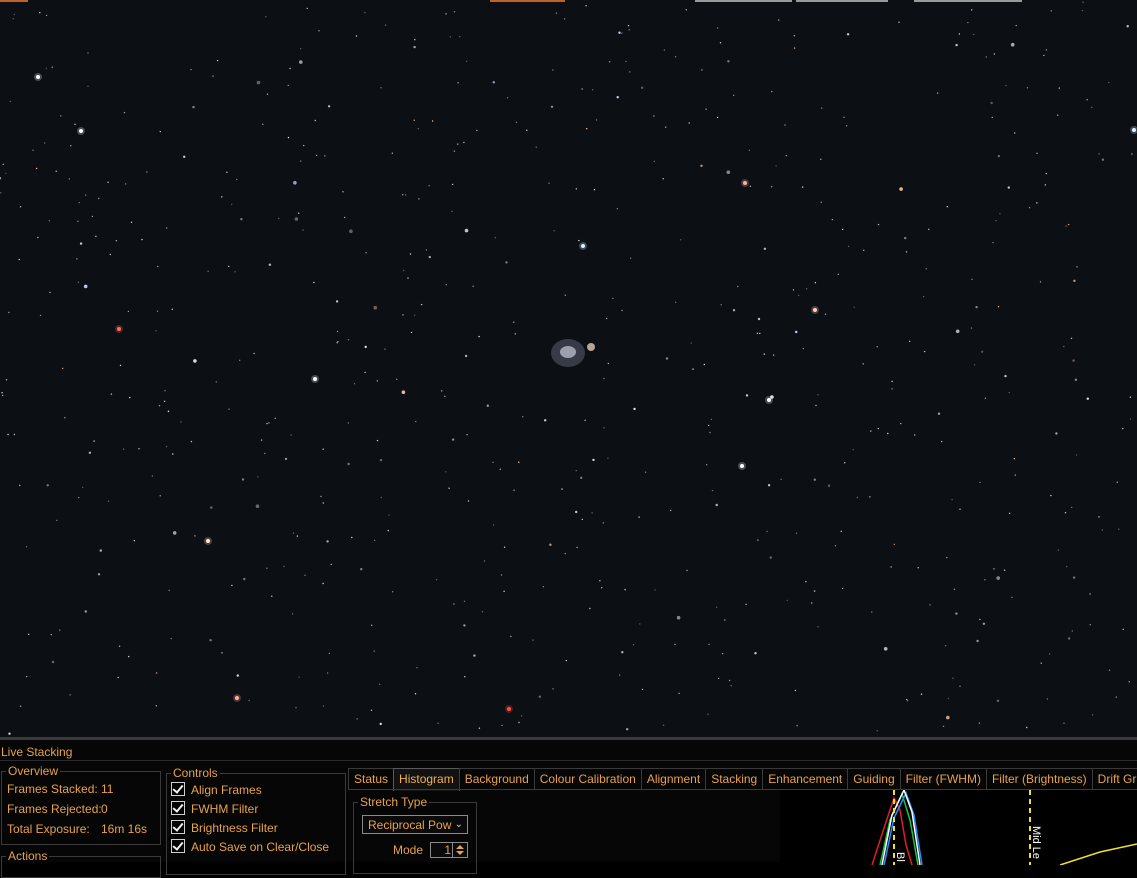  I want to click on tab-alignment: Alignment, so click(673, 778).